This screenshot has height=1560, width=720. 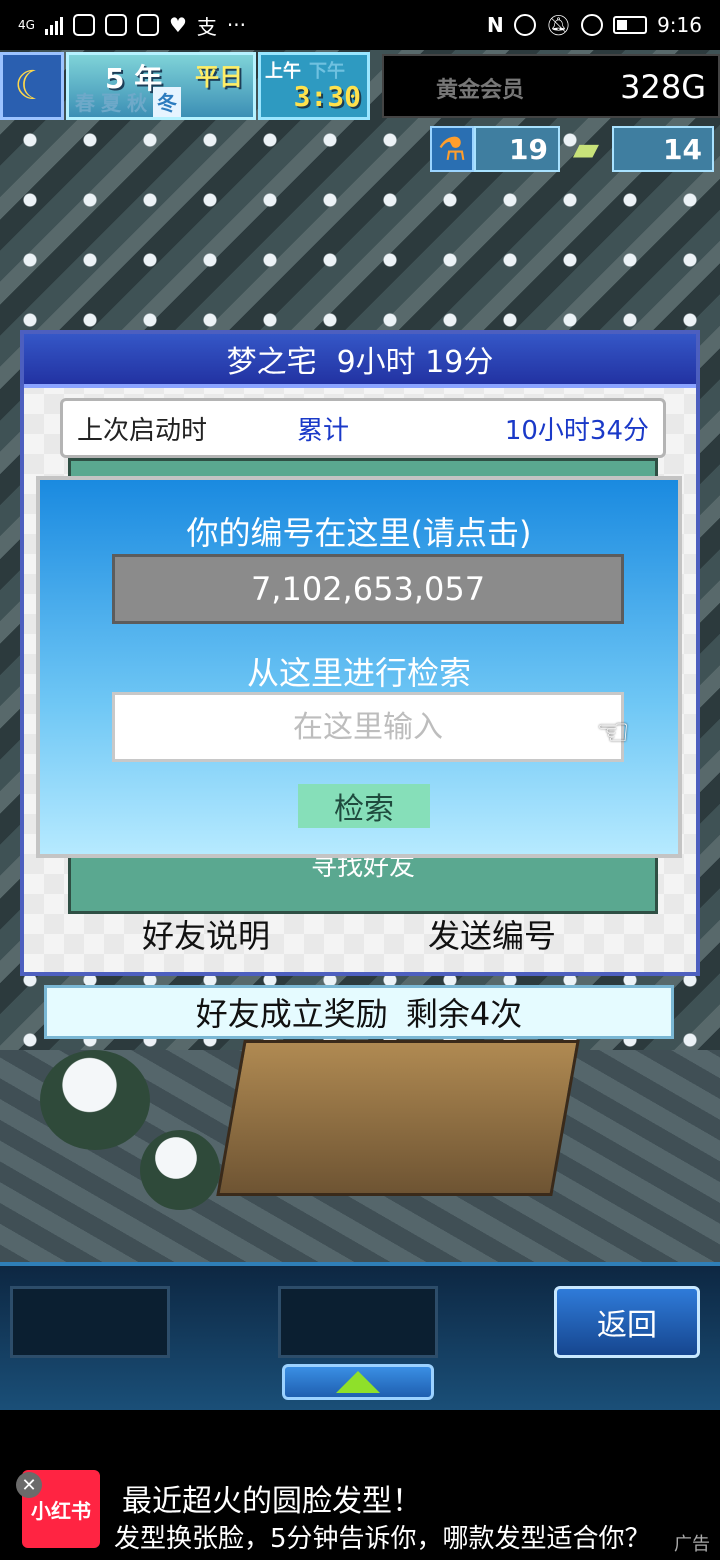 I want to click on last-launch-label: 上次启动时, so click(x=142, y=430).